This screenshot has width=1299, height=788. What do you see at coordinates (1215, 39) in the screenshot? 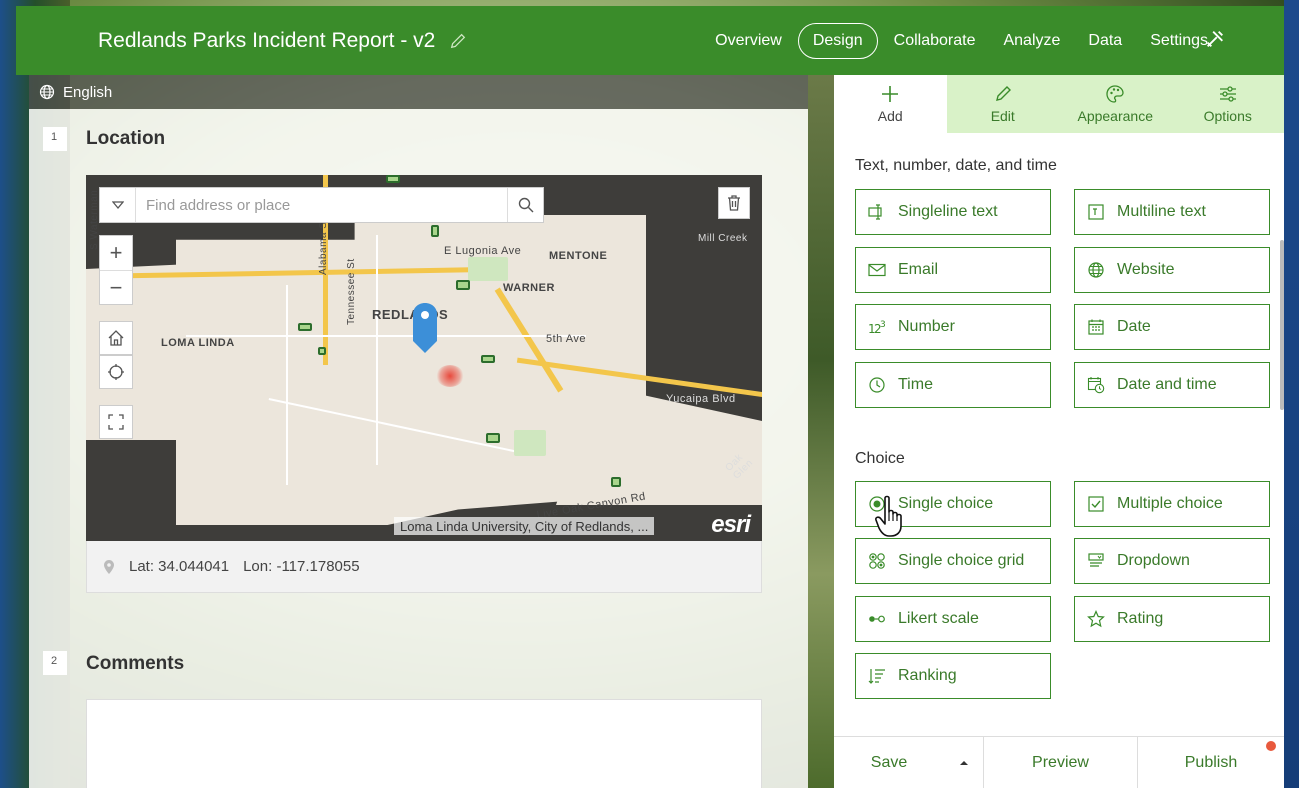
I see `tools-icon` at bounding box center [1215, 39].